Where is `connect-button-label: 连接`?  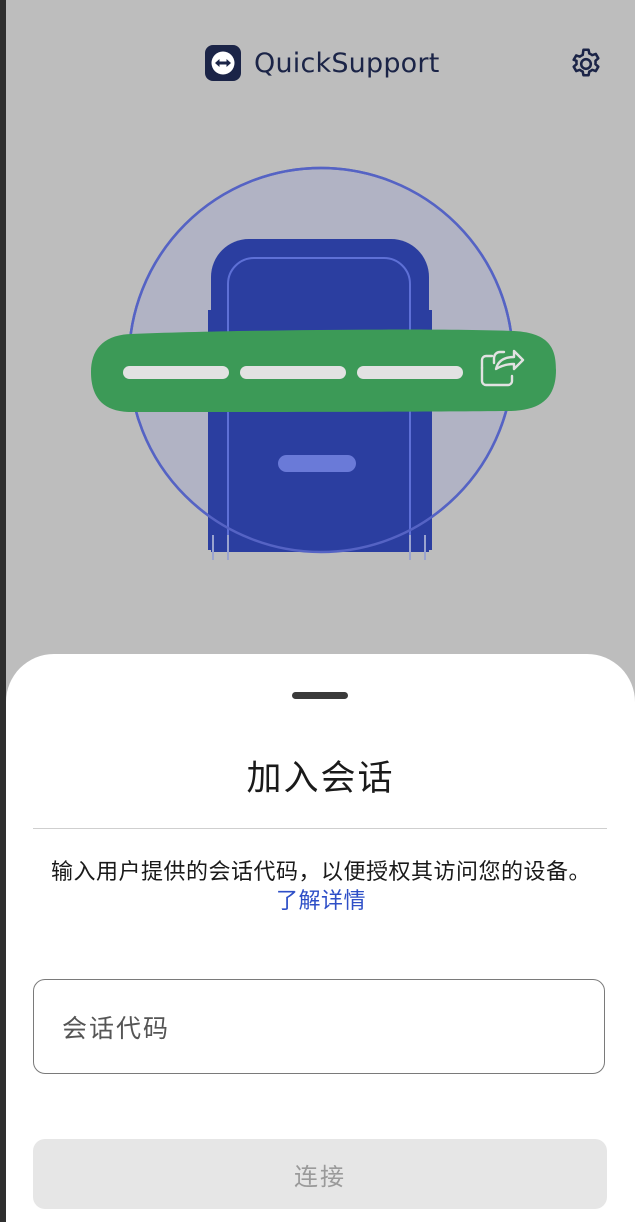
connect-button-label: 连接 is located at coordinates (320, 1176).